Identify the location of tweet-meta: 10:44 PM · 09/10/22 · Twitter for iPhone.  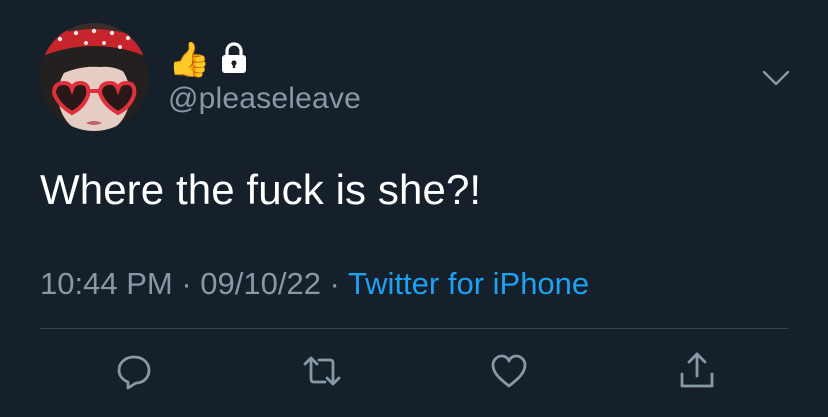
(314, 284).